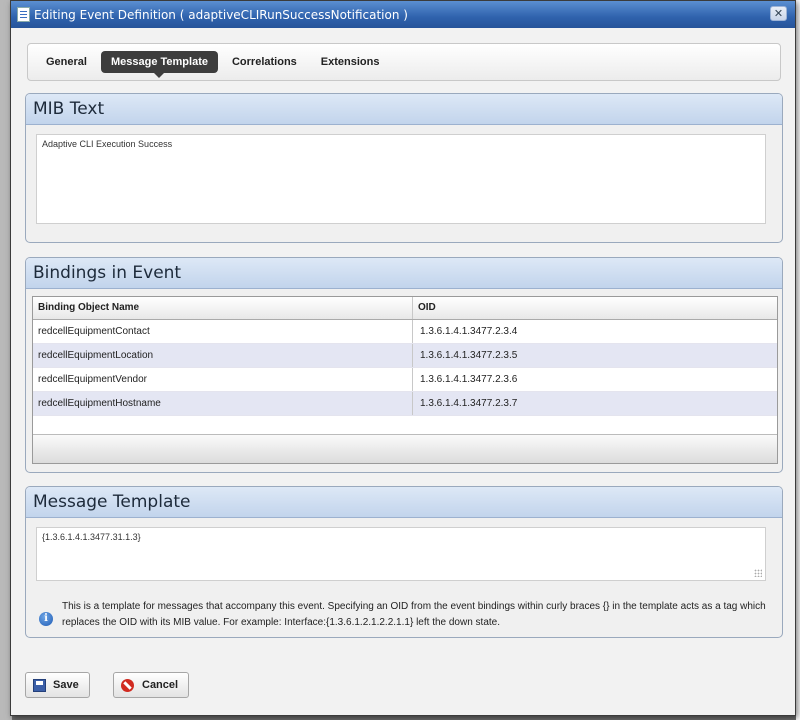 The image size is (800, 720). Describe the element at coordinates (223, 355) in the screenshot. I see `binding-name-cell: redcellEquipmentLocation` at that location.